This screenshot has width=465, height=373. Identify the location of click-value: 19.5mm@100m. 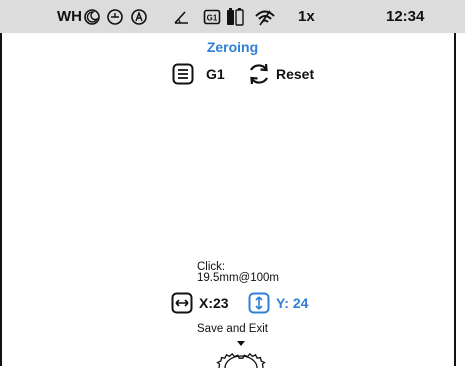
(238, 278).